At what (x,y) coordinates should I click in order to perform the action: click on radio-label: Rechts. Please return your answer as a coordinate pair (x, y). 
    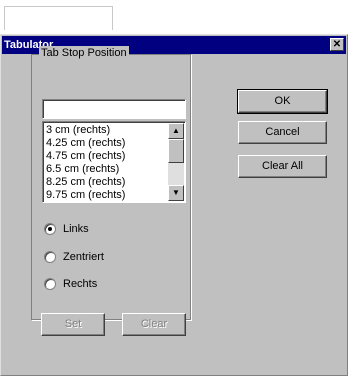
    Looking at the image, I should click on (80, 284).